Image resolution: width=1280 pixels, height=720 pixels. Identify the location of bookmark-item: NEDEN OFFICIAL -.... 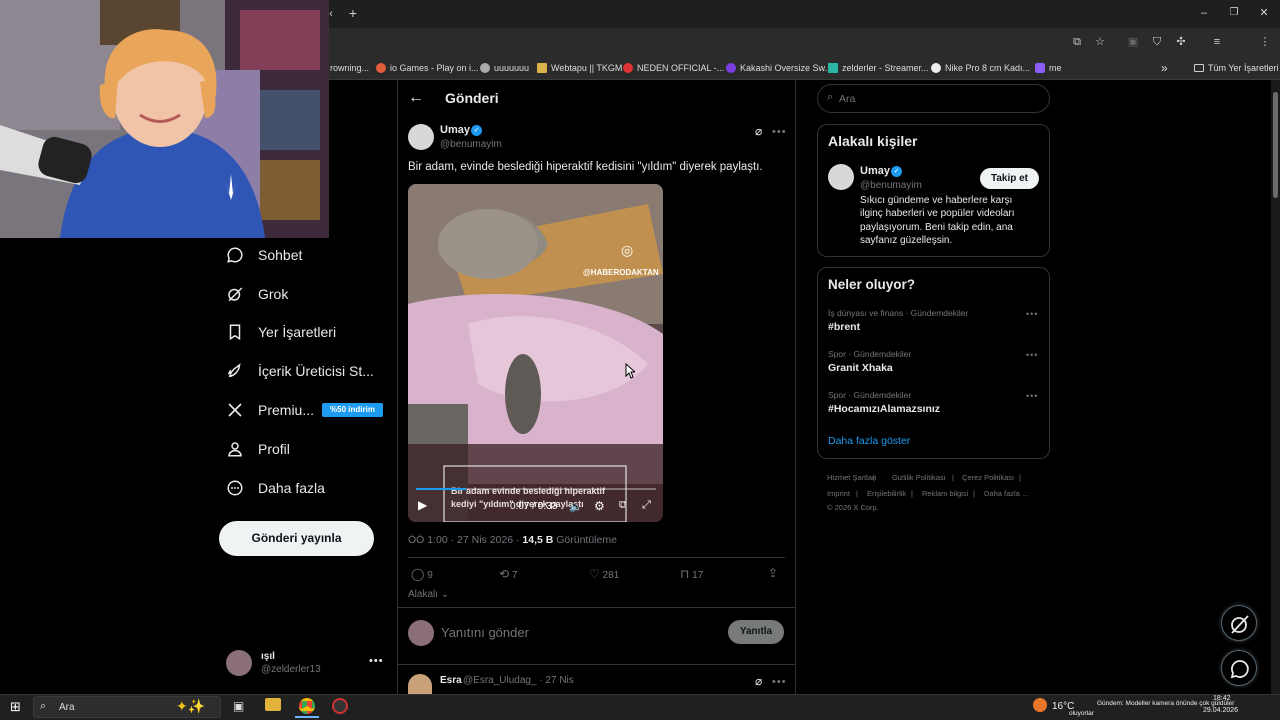
(673, 68).